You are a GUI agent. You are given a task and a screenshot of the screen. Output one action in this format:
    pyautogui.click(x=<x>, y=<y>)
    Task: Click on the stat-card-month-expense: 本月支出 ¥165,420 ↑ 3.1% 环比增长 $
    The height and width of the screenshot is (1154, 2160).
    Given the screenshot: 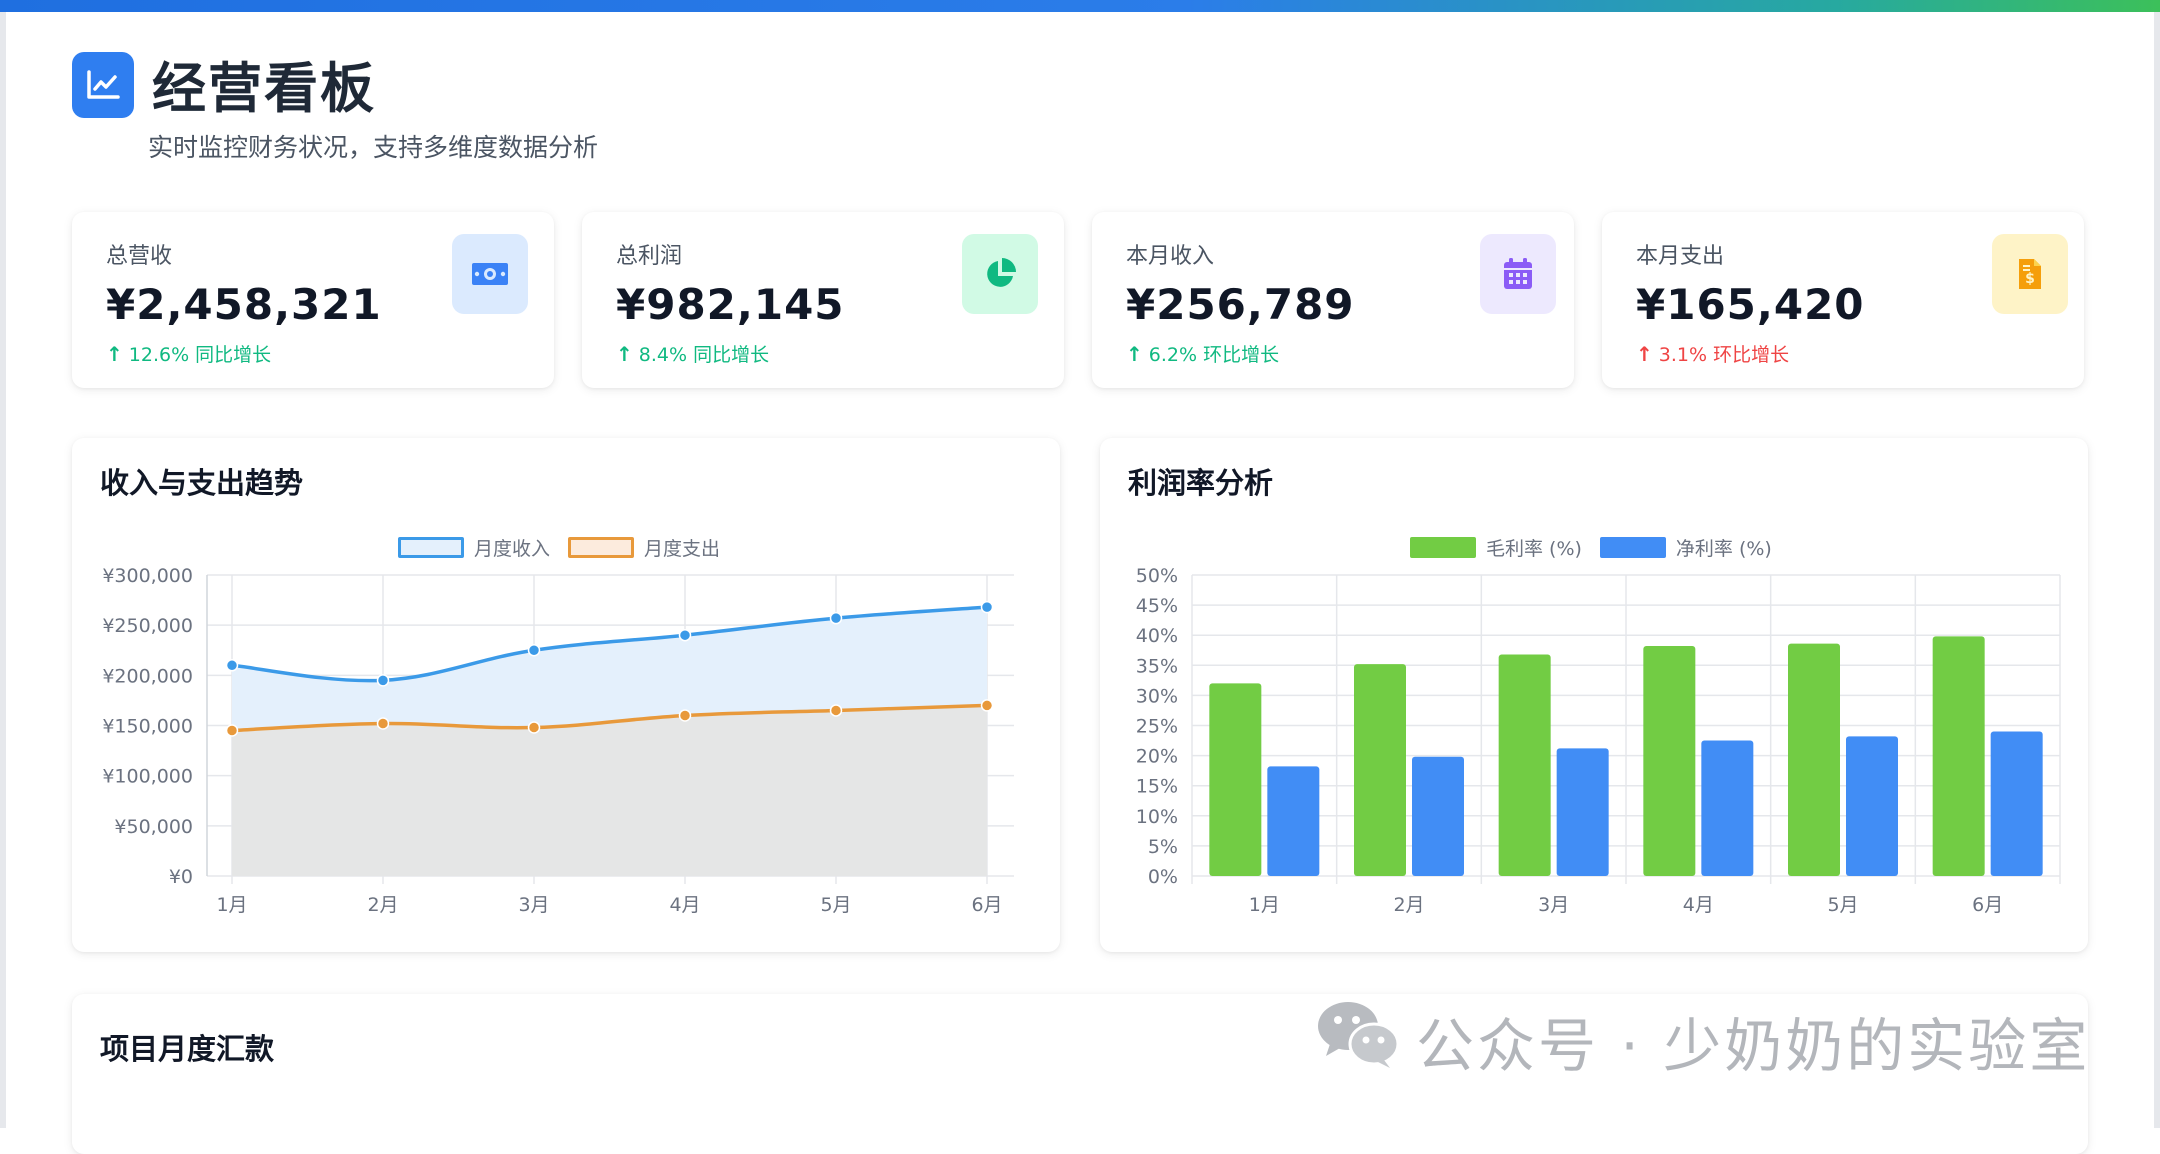 What is the action you would take?
    pyautogui.click(x=1843, y=300)
    